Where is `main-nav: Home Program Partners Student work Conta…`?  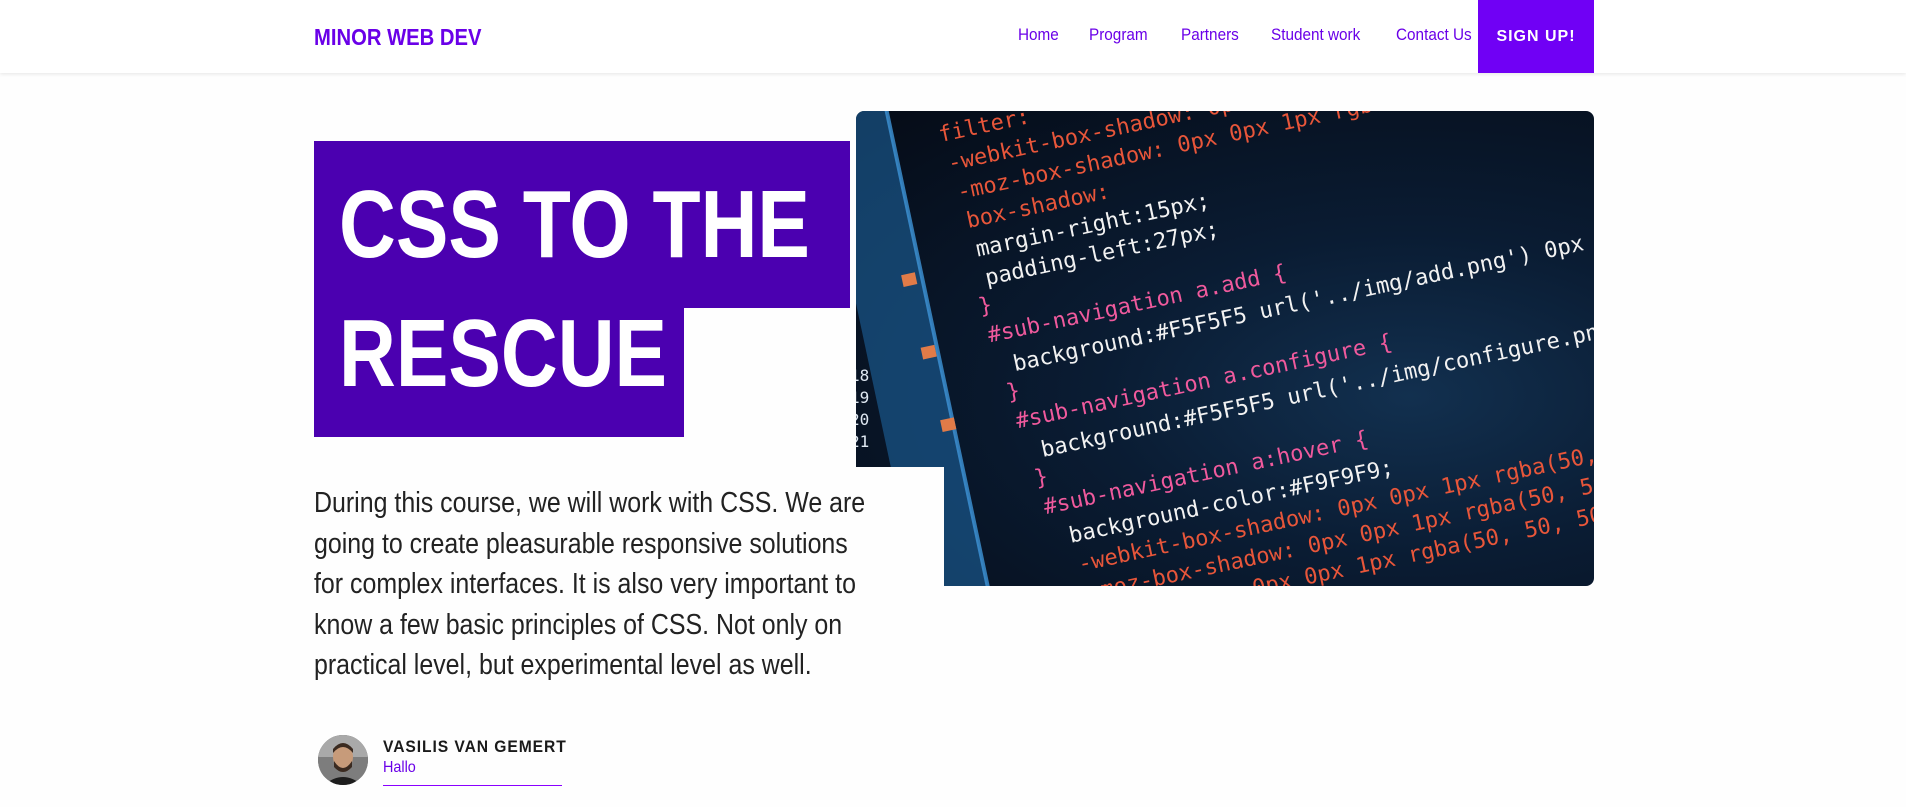
main-nav: Home Program Partners Student work Conta… is located at coordinates (1262, 35).